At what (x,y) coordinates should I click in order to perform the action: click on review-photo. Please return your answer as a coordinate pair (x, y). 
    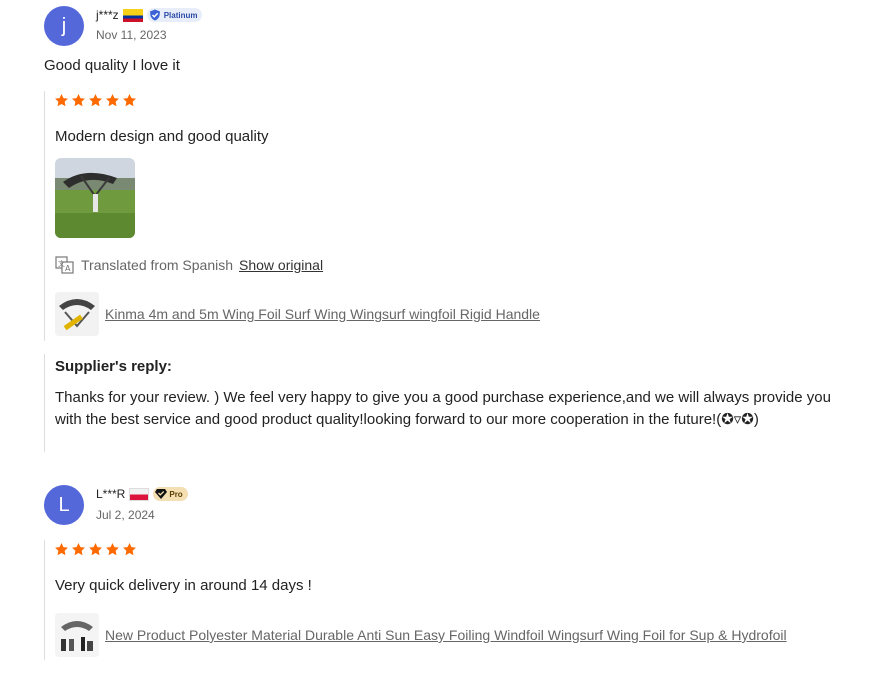
    Looking at the image, I should click on (95, 198).